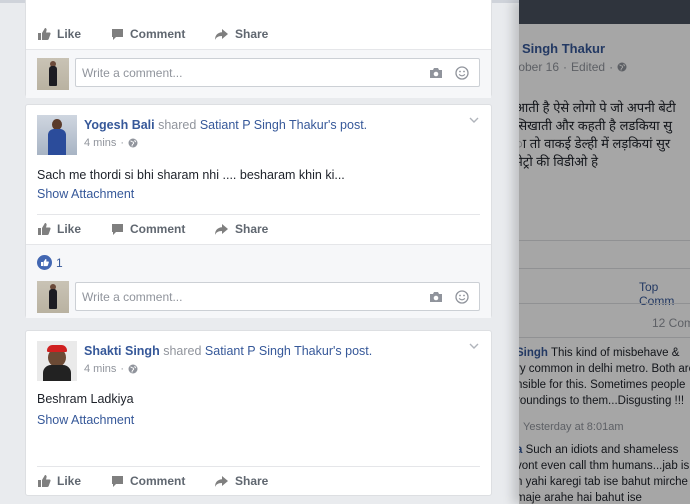 The image size is (690, 504). I want to click on viewer-date-text: tober 16, so click(539, 67).